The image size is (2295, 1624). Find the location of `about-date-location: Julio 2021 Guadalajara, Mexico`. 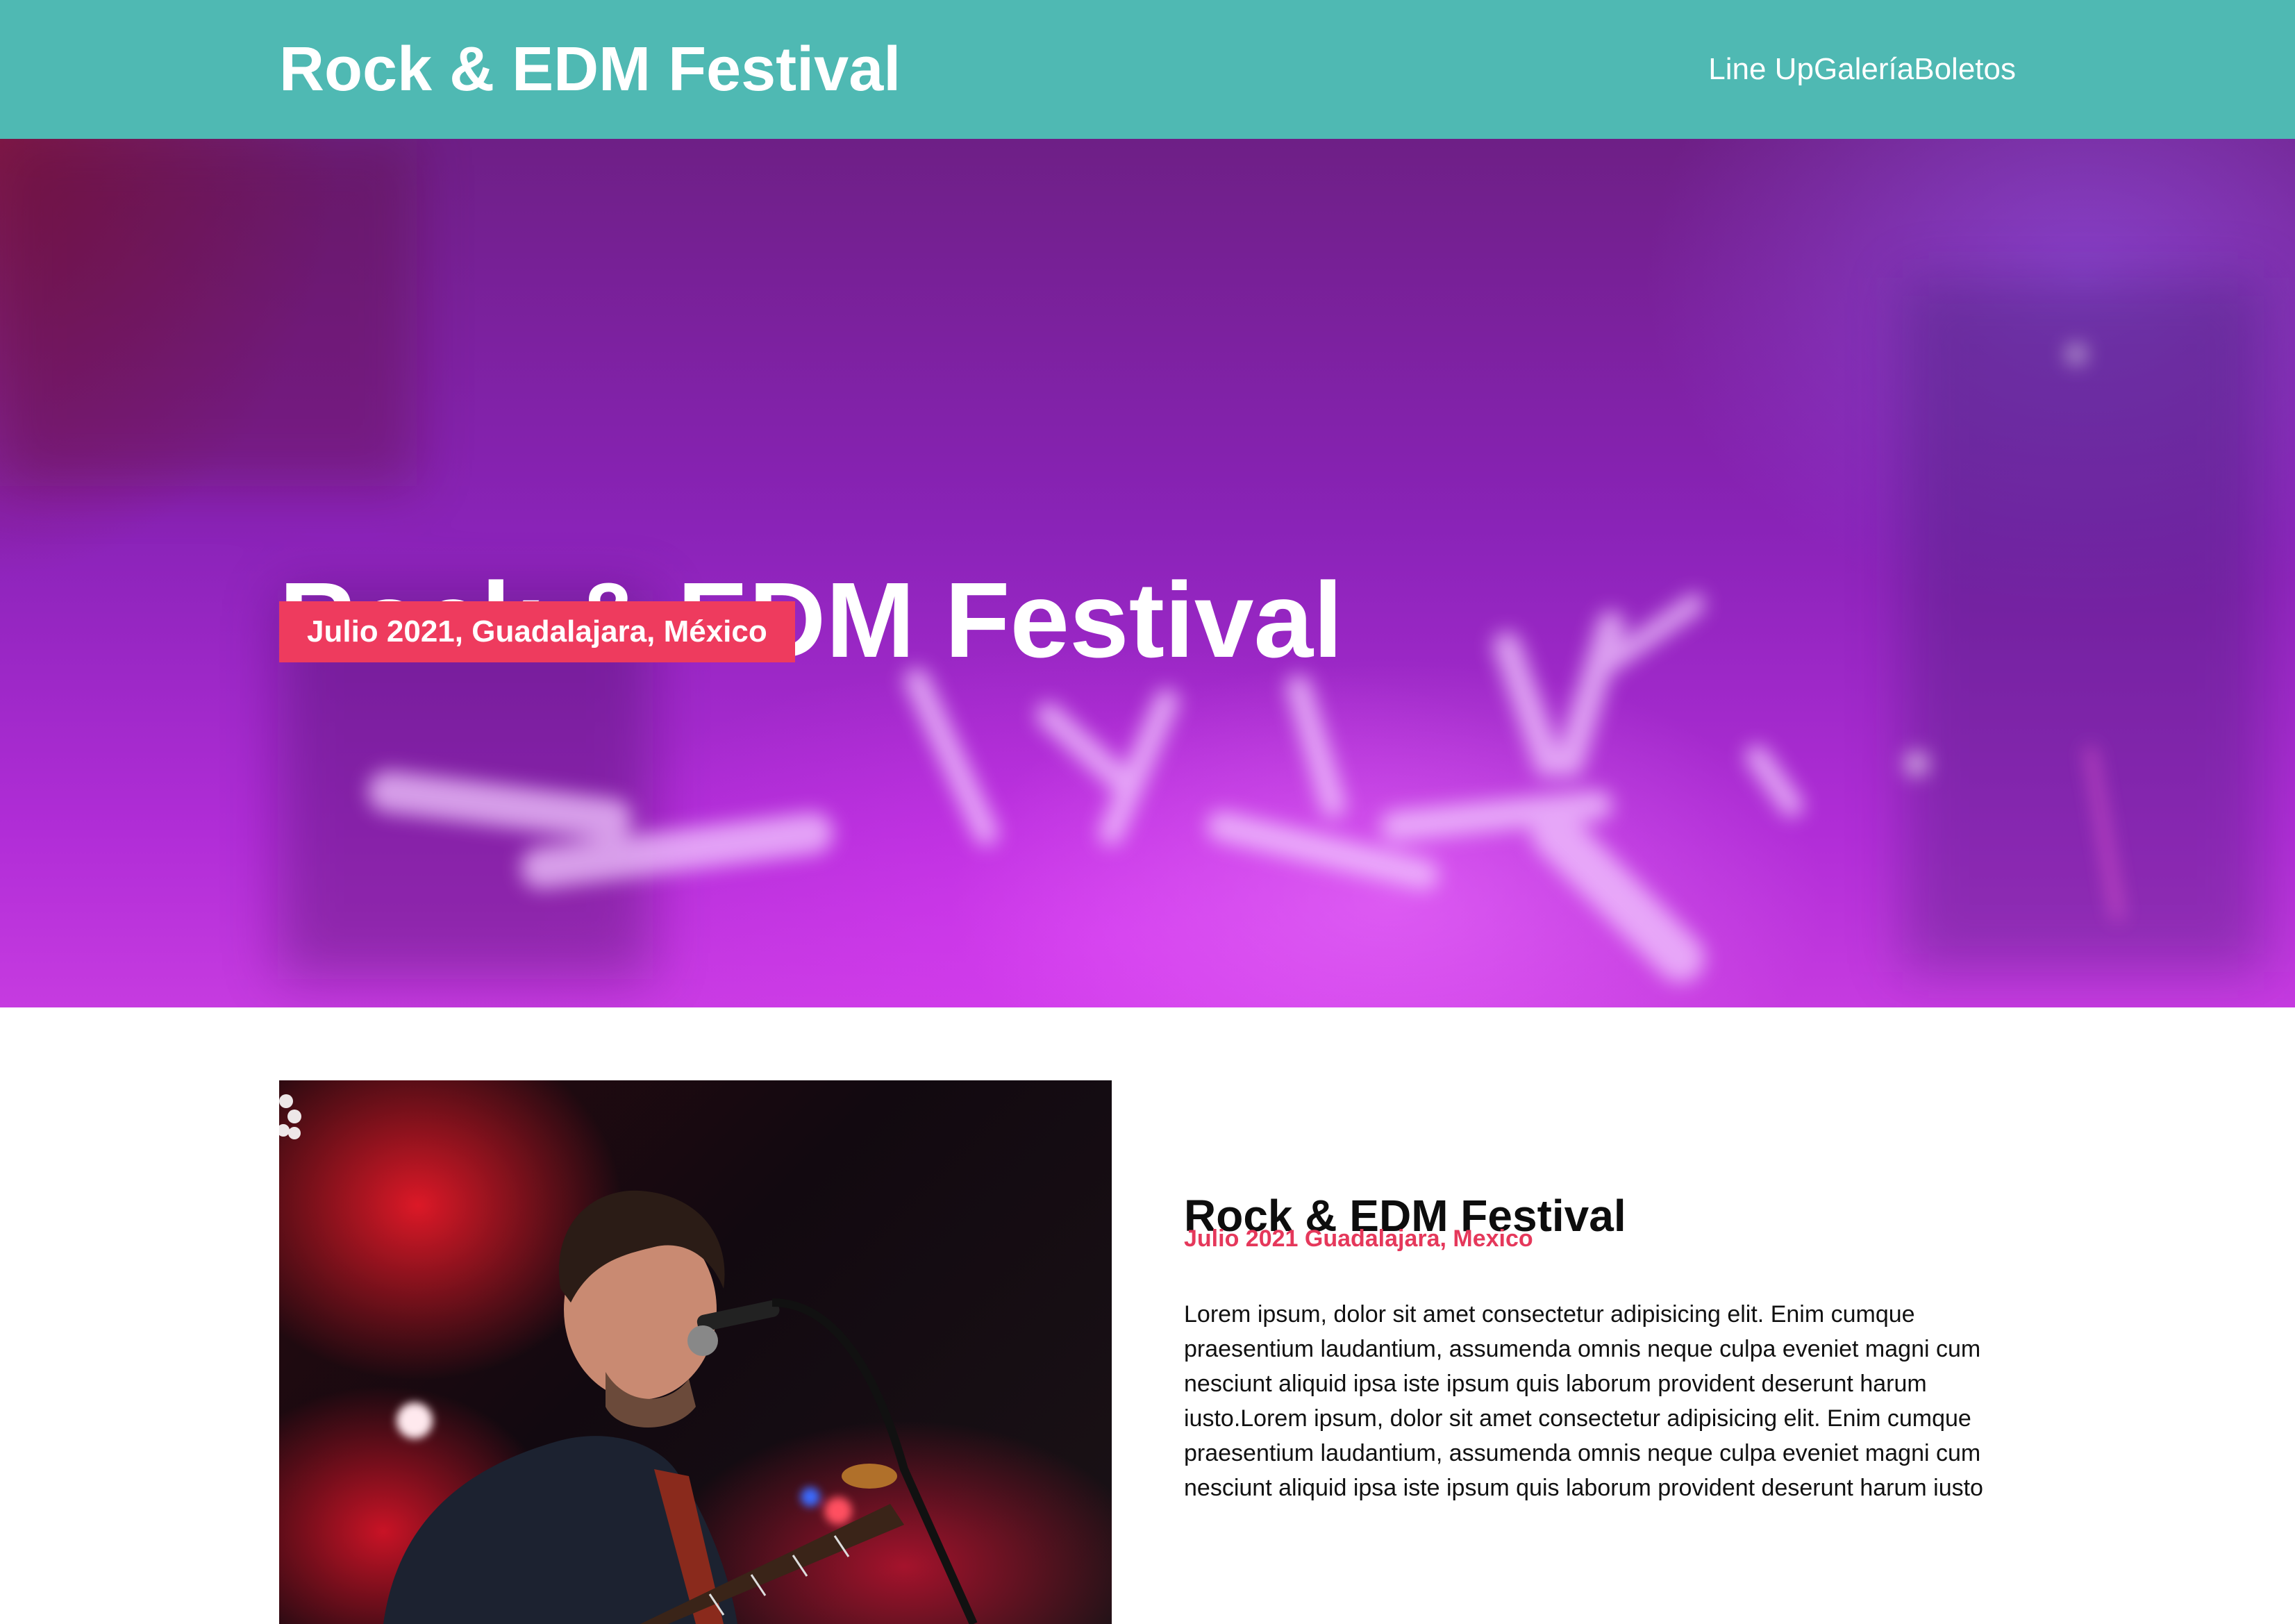

about-date-location: Julio 2021 Guadalajara, Mexico is located at coordinates (1358, 1239).